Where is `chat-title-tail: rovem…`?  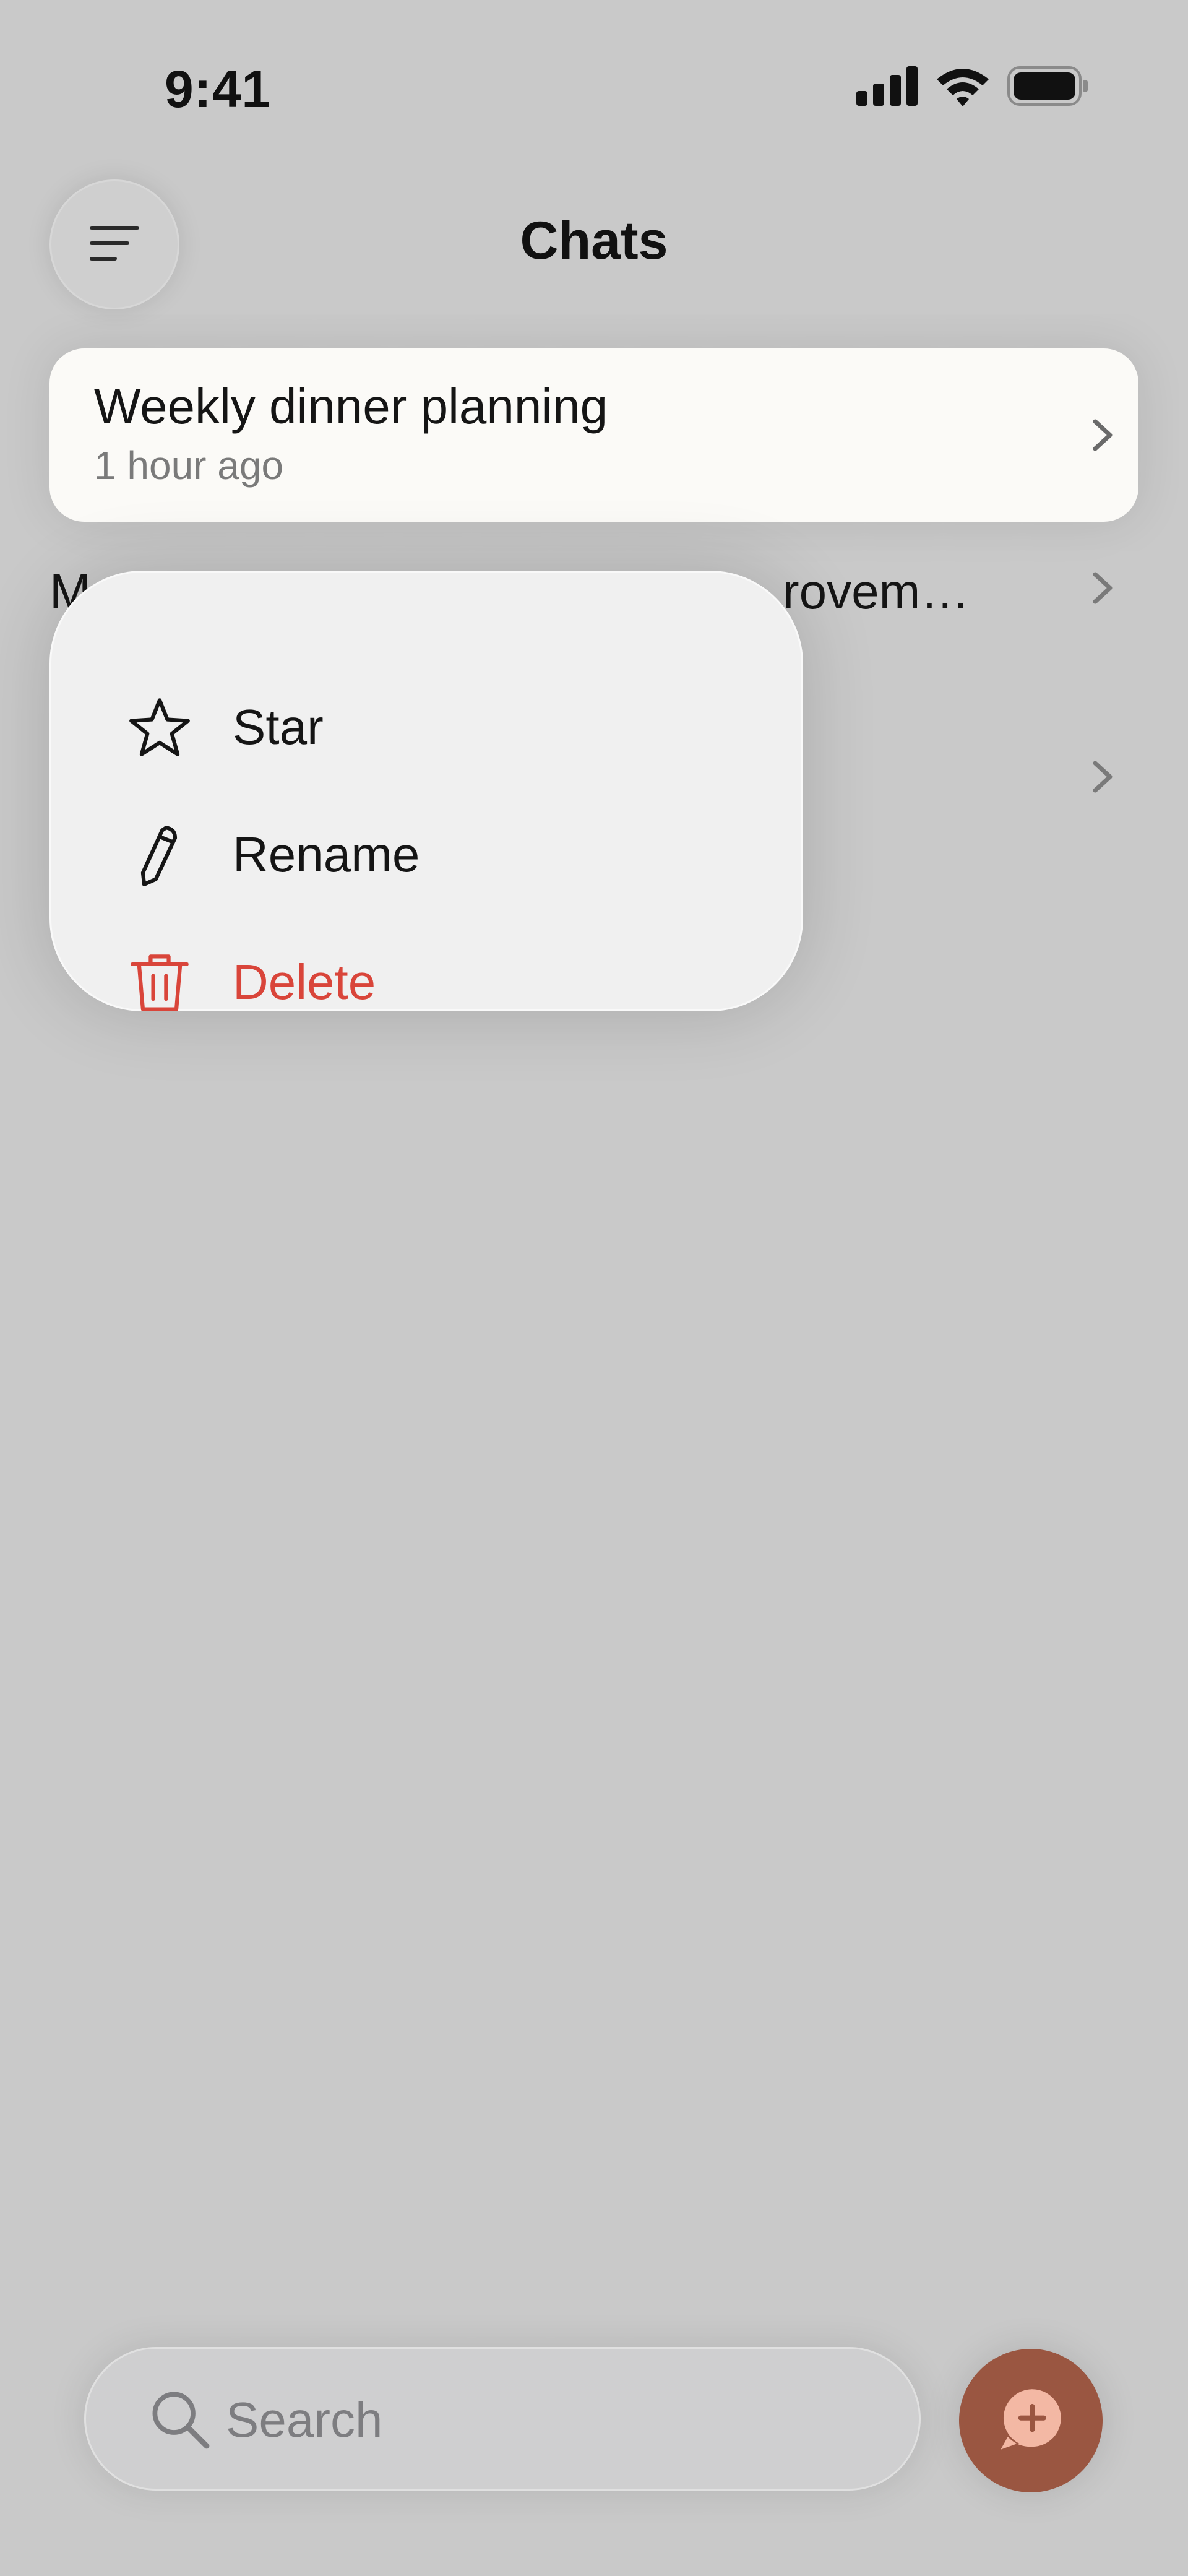 chat-title-tail: rovem… is located at coordinates (876, 591).